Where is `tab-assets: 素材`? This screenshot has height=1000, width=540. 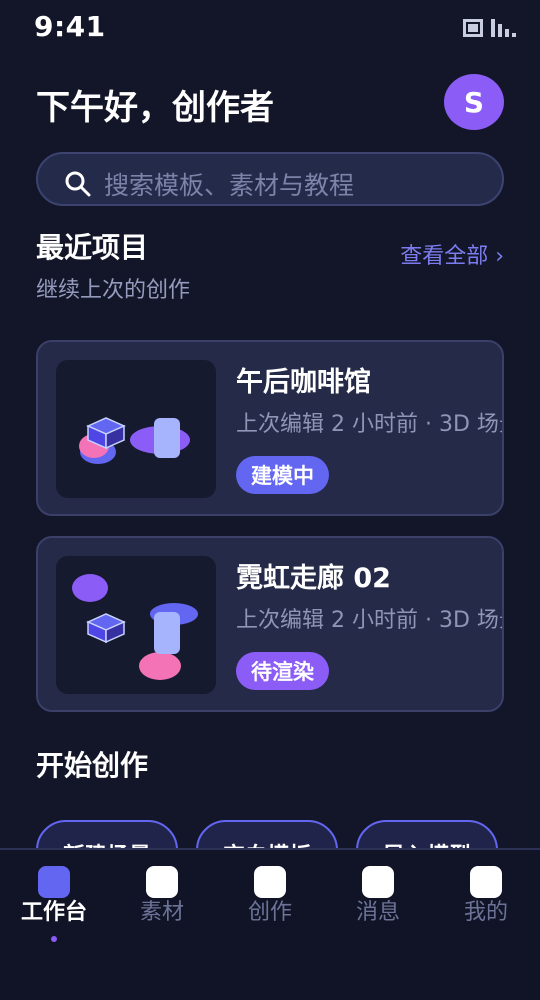 tab-assets: 素材 is located at coordinates (162, 900).